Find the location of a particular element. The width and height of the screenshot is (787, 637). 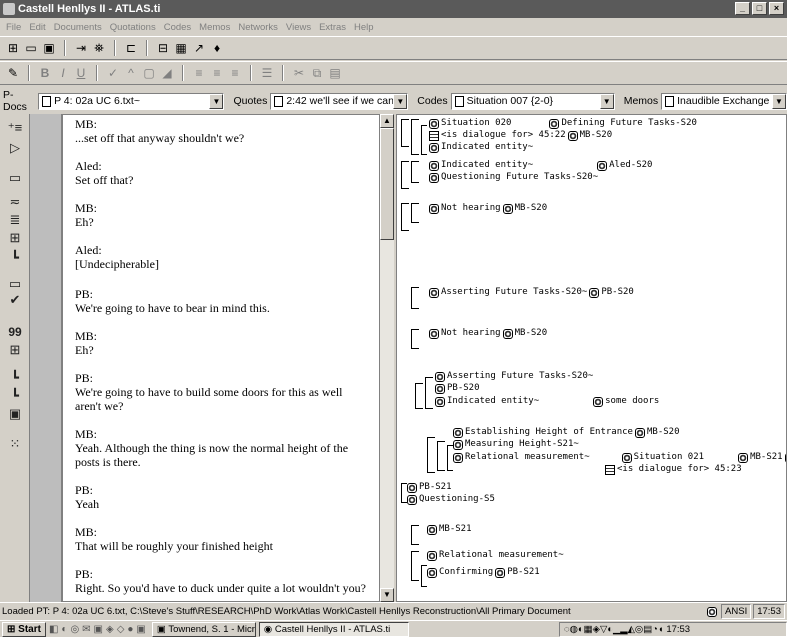

margin-code-row: Asserting Future Tasks-S20~ is located at coordinates (514, 376).